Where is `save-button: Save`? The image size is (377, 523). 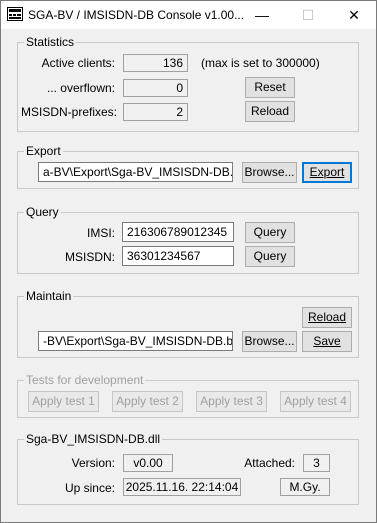 save-button: Save is located at coordinates (327, 341).